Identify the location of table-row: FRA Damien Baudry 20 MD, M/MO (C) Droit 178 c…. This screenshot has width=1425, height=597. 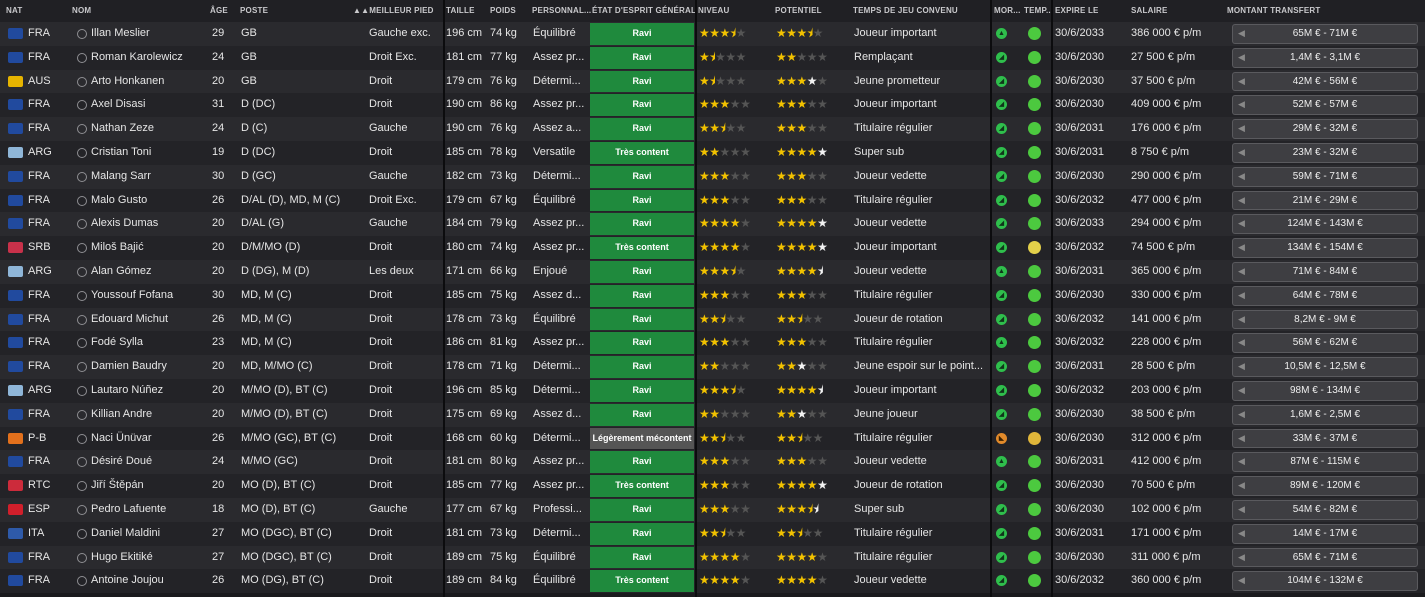
(712, 367).